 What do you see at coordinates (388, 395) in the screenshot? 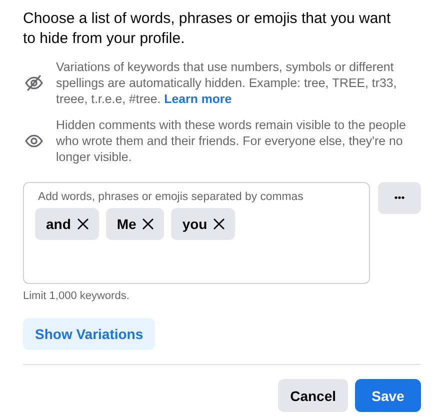
I see `save-button: Save` at bounding box center [388, 395].